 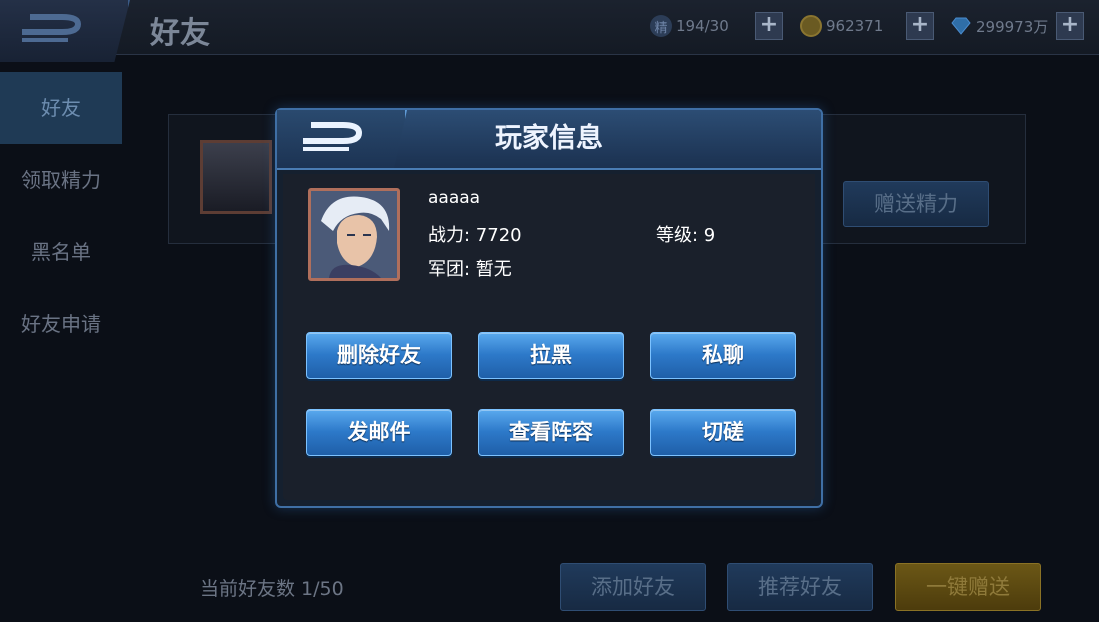 I want to click on player-avatar, so click(x=354, y=234).